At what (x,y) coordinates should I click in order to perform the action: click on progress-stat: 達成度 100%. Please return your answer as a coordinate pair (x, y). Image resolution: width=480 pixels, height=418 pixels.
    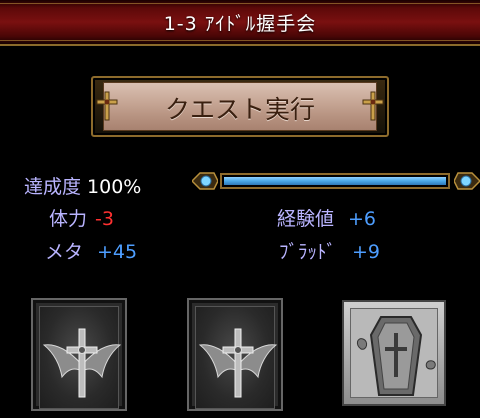
    Looking at the image, I should click on (82, 185).